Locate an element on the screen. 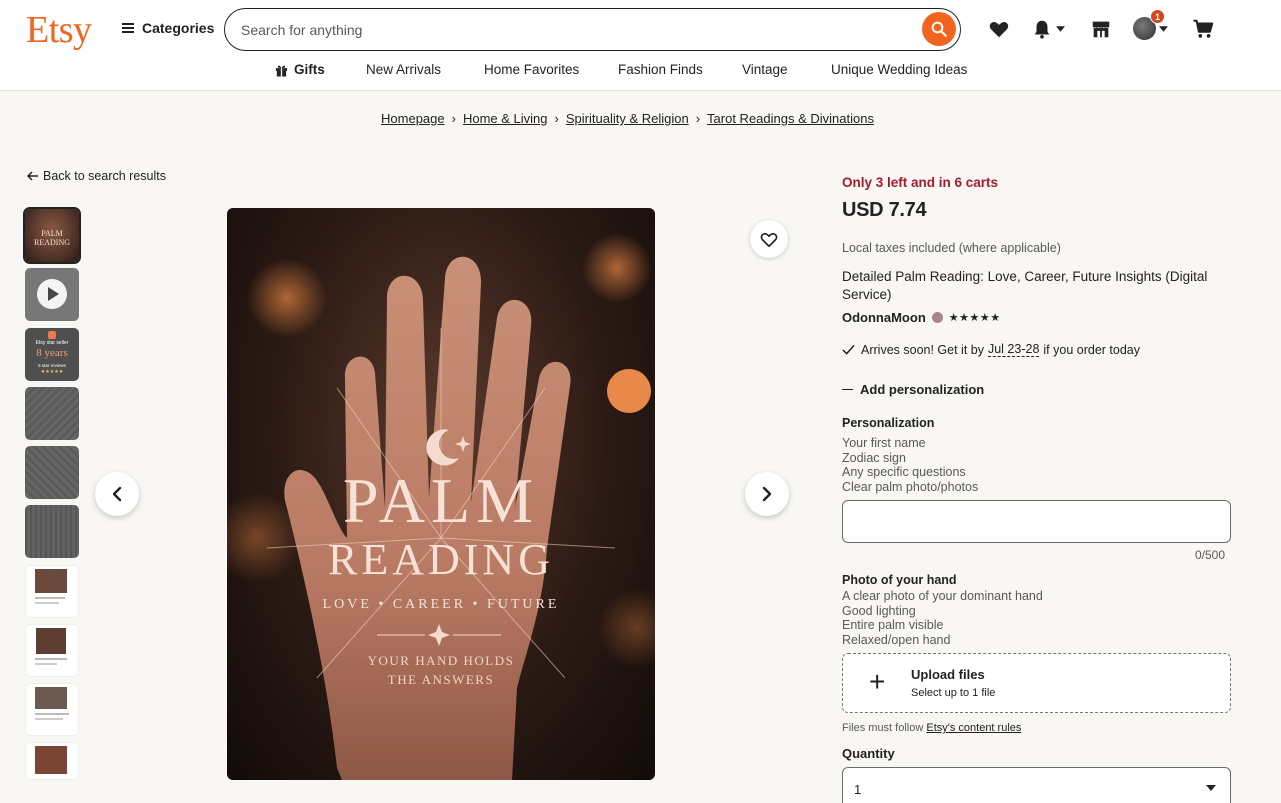 Image resolution: width=1281 pixels, height=803 pixels. nav-item-home-favorites: Home Favorites is located at coordinates (531, 69).